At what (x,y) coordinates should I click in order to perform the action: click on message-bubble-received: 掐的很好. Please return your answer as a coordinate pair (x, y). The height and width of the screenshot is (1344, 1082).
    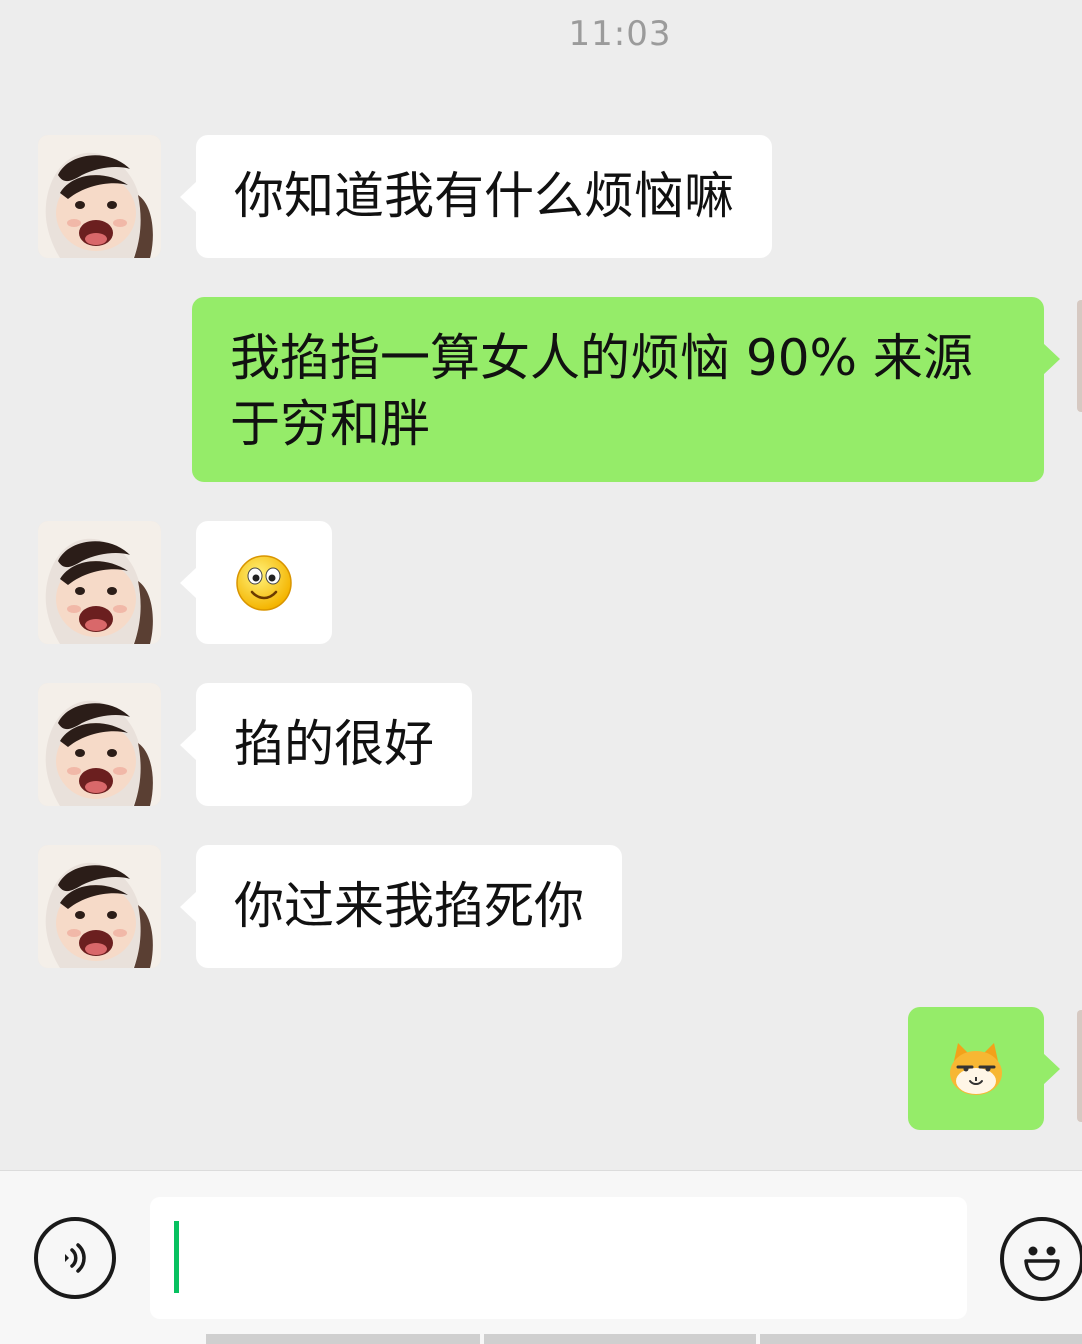
    Looking at the image, I should click on (326, 744).